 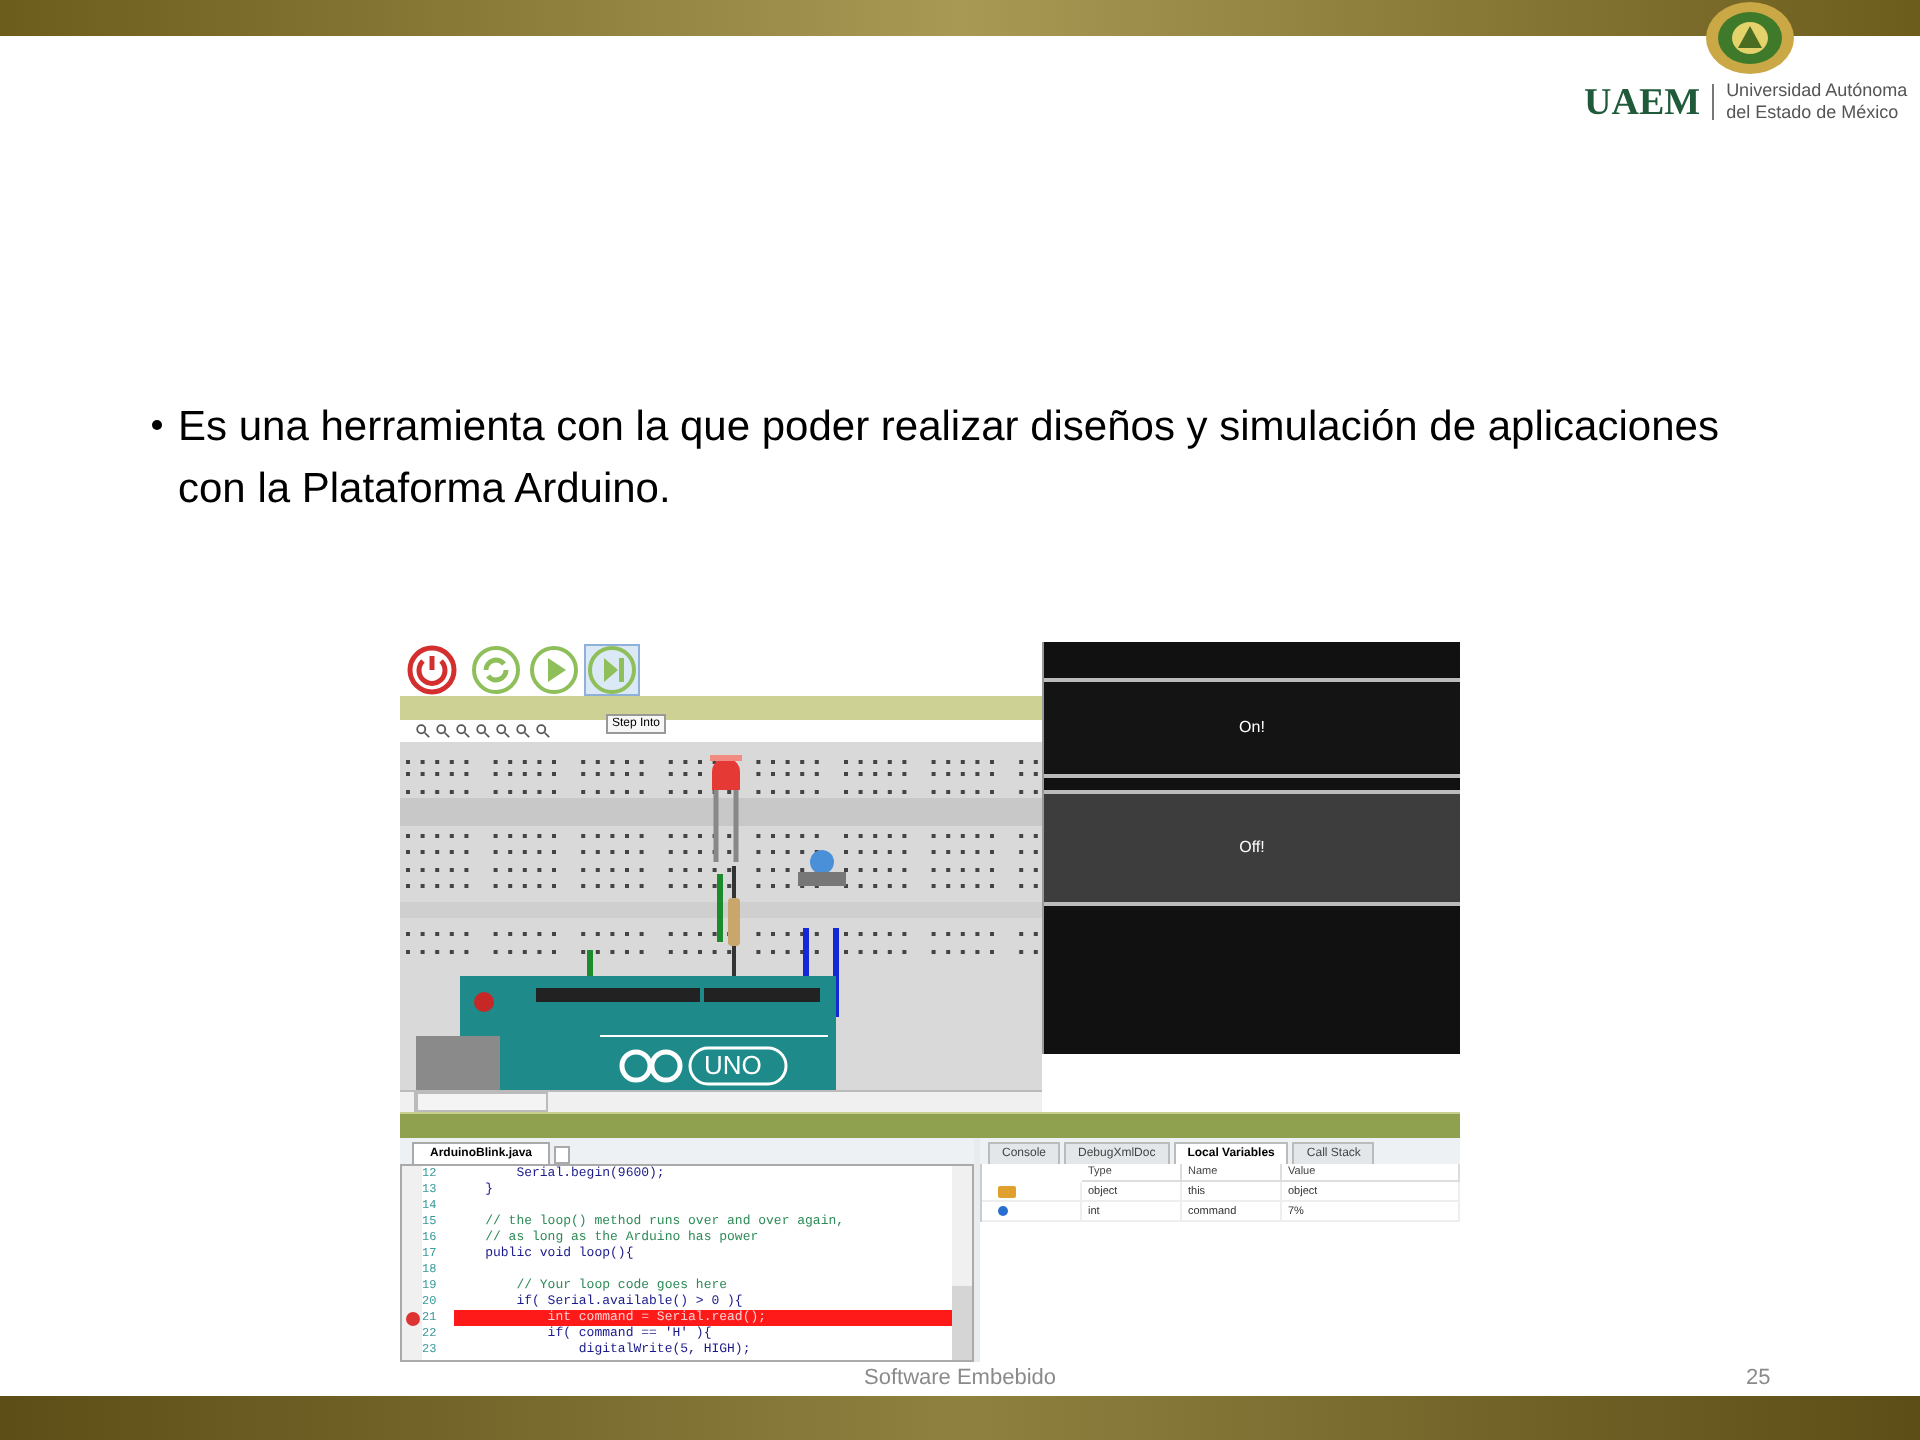 What do you see at coordinates (1750, 38) in the screenshot?
I see `crest-icon` at bounding box center [1750, 38].